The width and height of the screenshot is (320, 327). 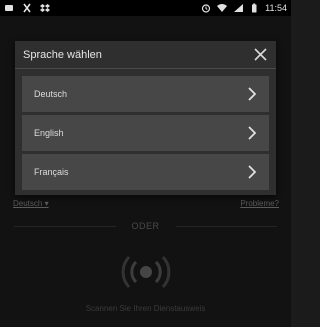 I want to click on battery-icon, so click(x=254, y=8).